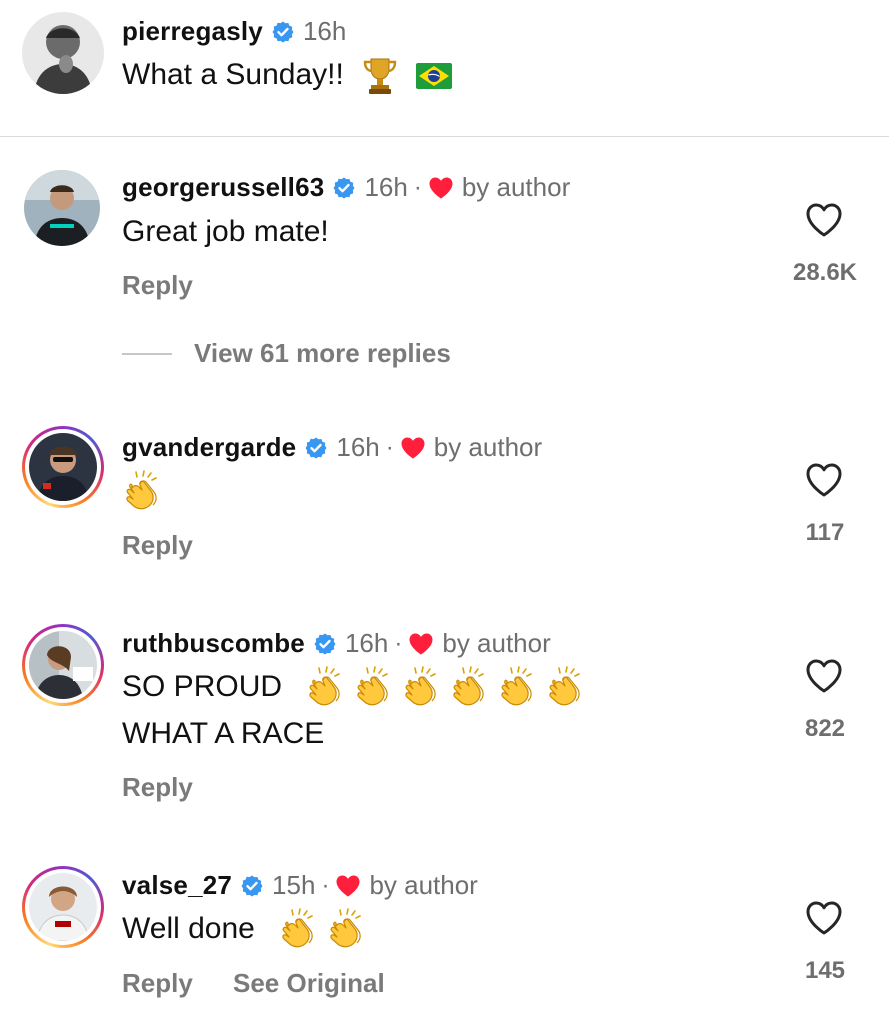 This screenshot has height=1024, width=889. Describe the element at coordinates (825, 728) in the screenshot. I see `like-count: 822` at that location.